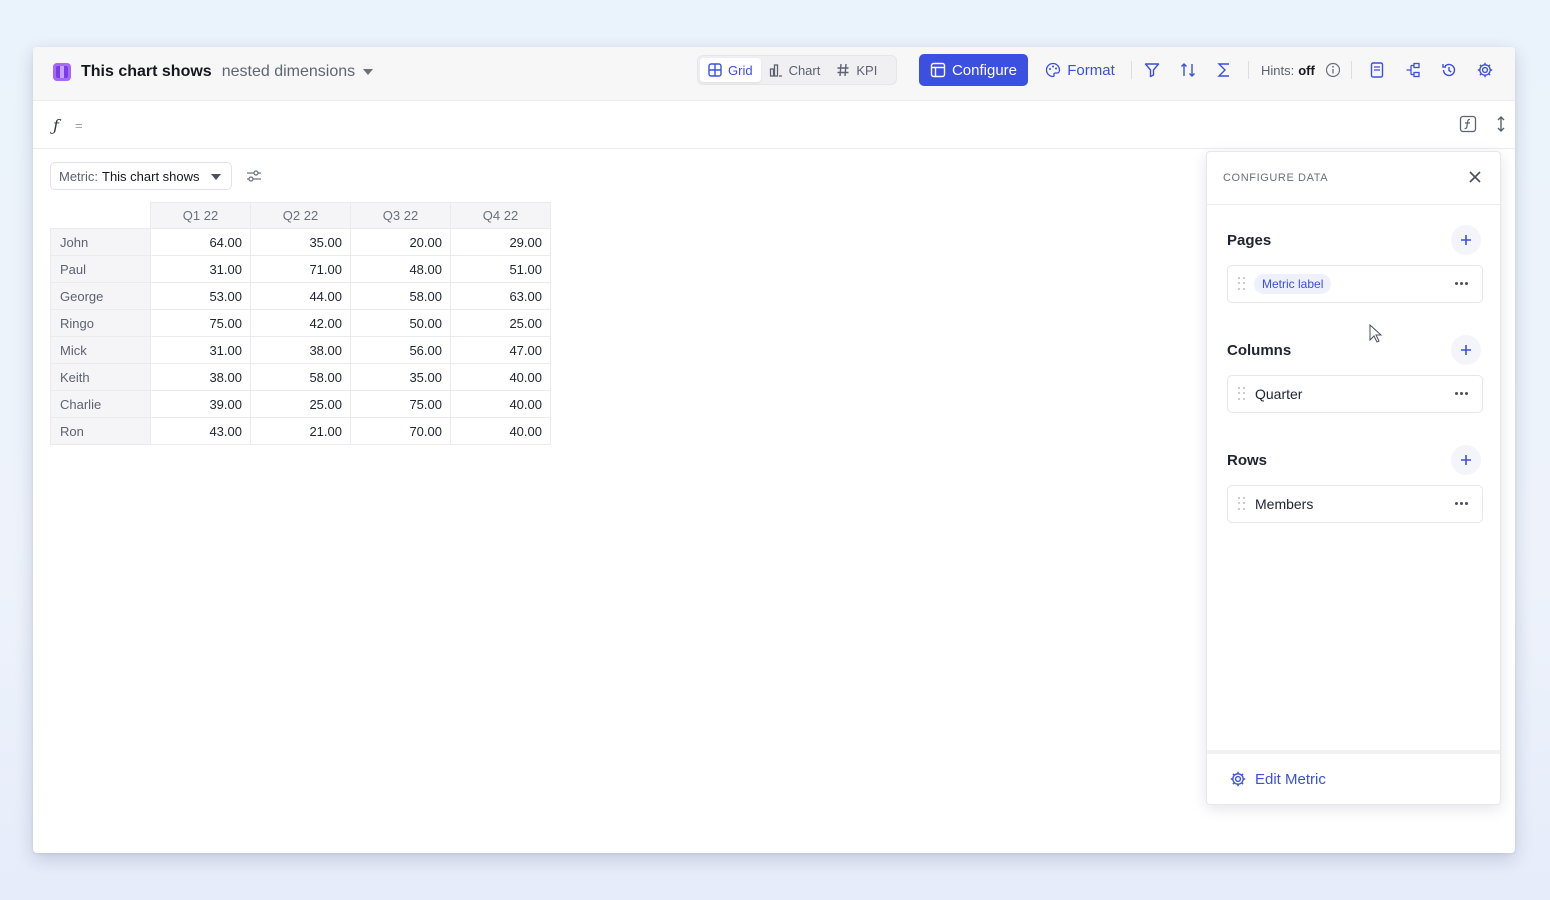 Image resolution: width=1550 pixels, height=900 pixels. What do you see at coordinates (368, 72) in the screenshot?
I see `chevron-down-icon` at bounding box center [368, 72].